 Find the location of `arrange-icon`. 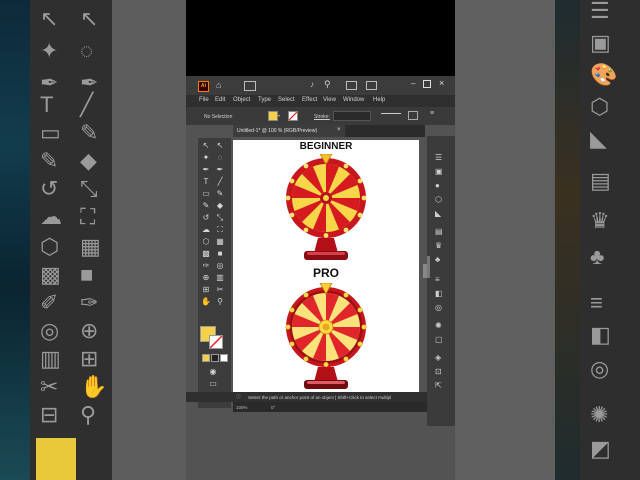

arrange-icon is located at coordinates (371, 85).